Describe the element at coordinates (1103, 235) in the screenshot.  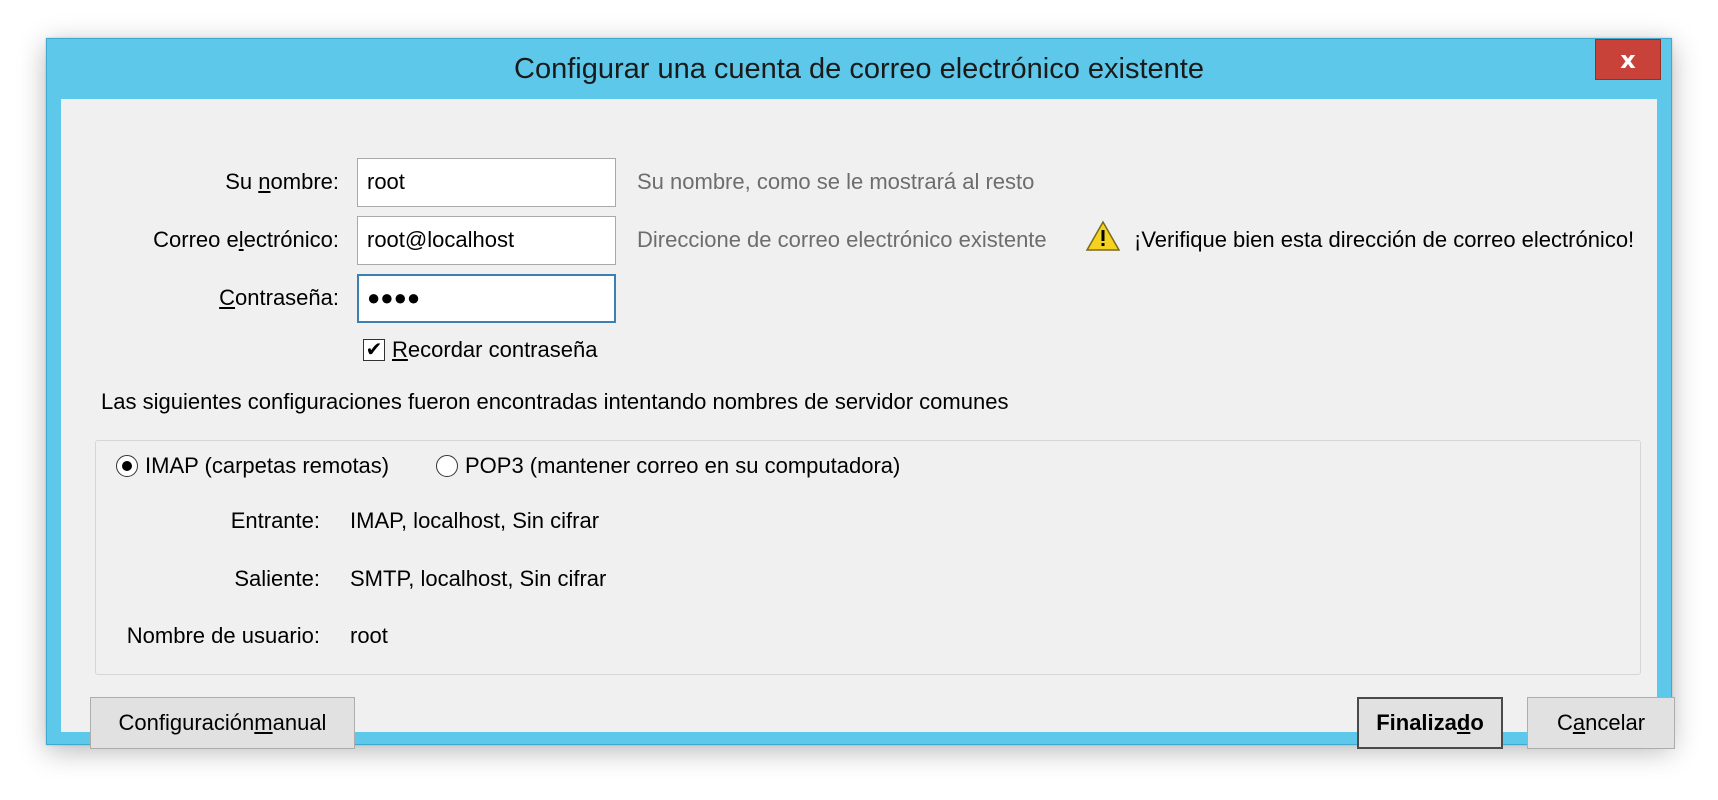
I see `warning-triangle-icon` at that location.